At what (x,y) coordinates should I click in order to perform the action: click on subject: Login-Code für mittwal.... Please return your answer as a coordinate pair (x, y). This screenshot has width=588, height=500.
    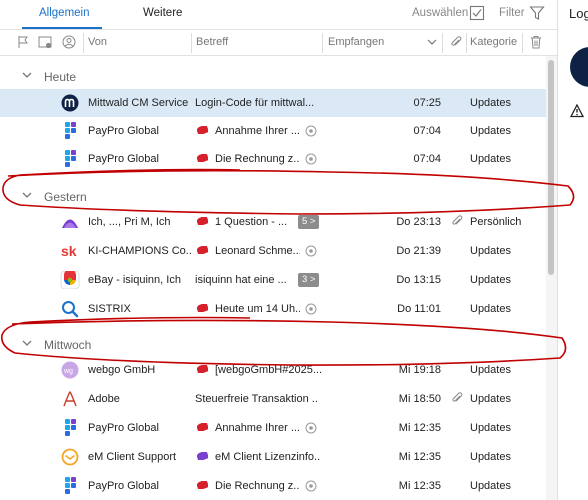
    Looking at the image, I should click on (255, 103).